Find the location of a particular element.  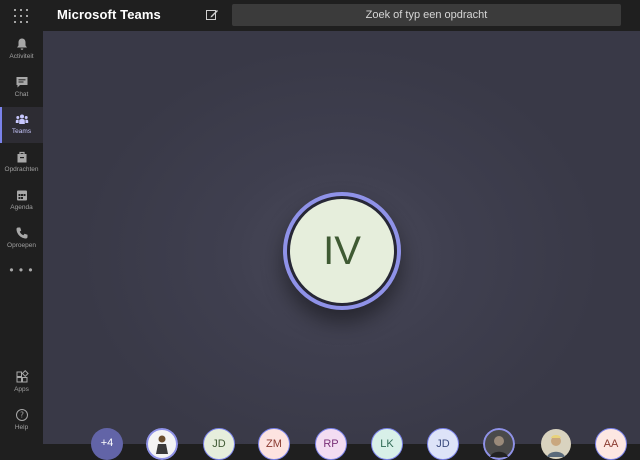

apps-icon is located at coordinates (22, 376).